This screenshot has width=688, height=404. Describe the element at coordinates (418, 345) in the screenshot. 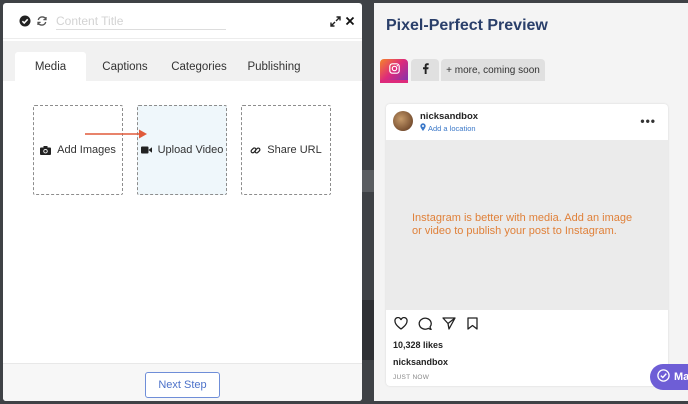

I see `likes-count: 10,328 likes` at that location.